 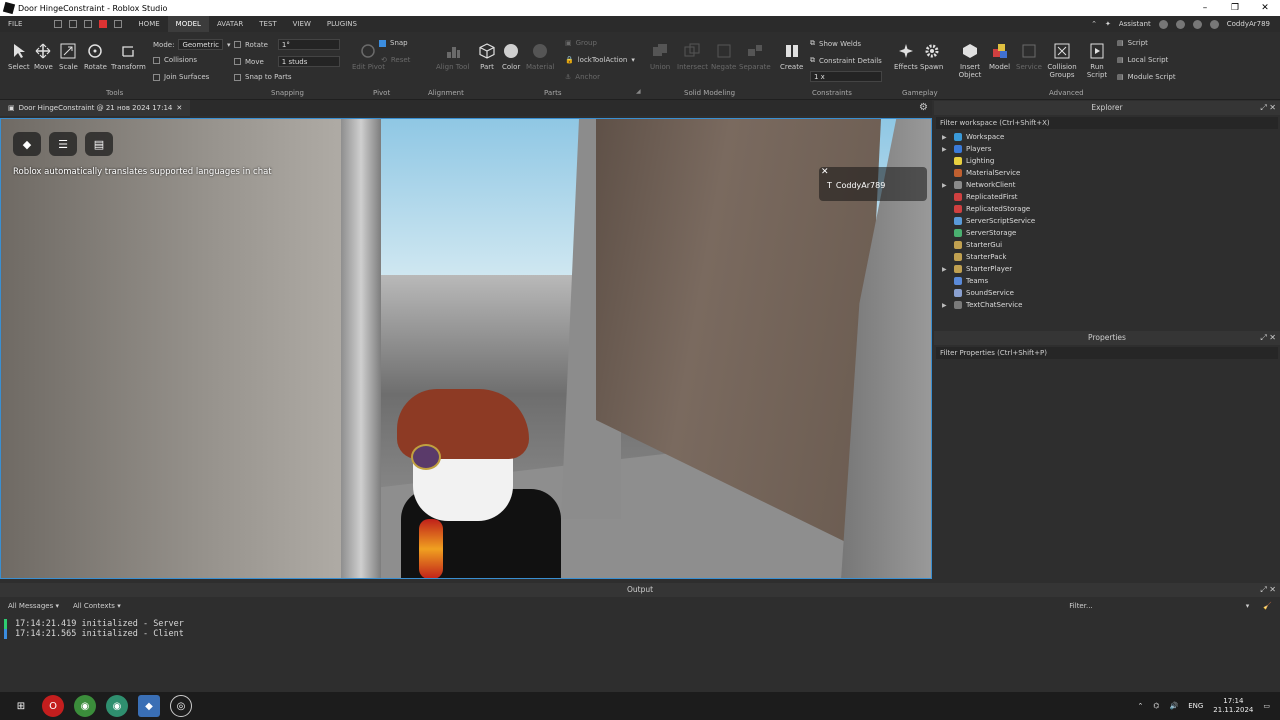 I want to click on team-create-icon, so click(x=1197, y=24).